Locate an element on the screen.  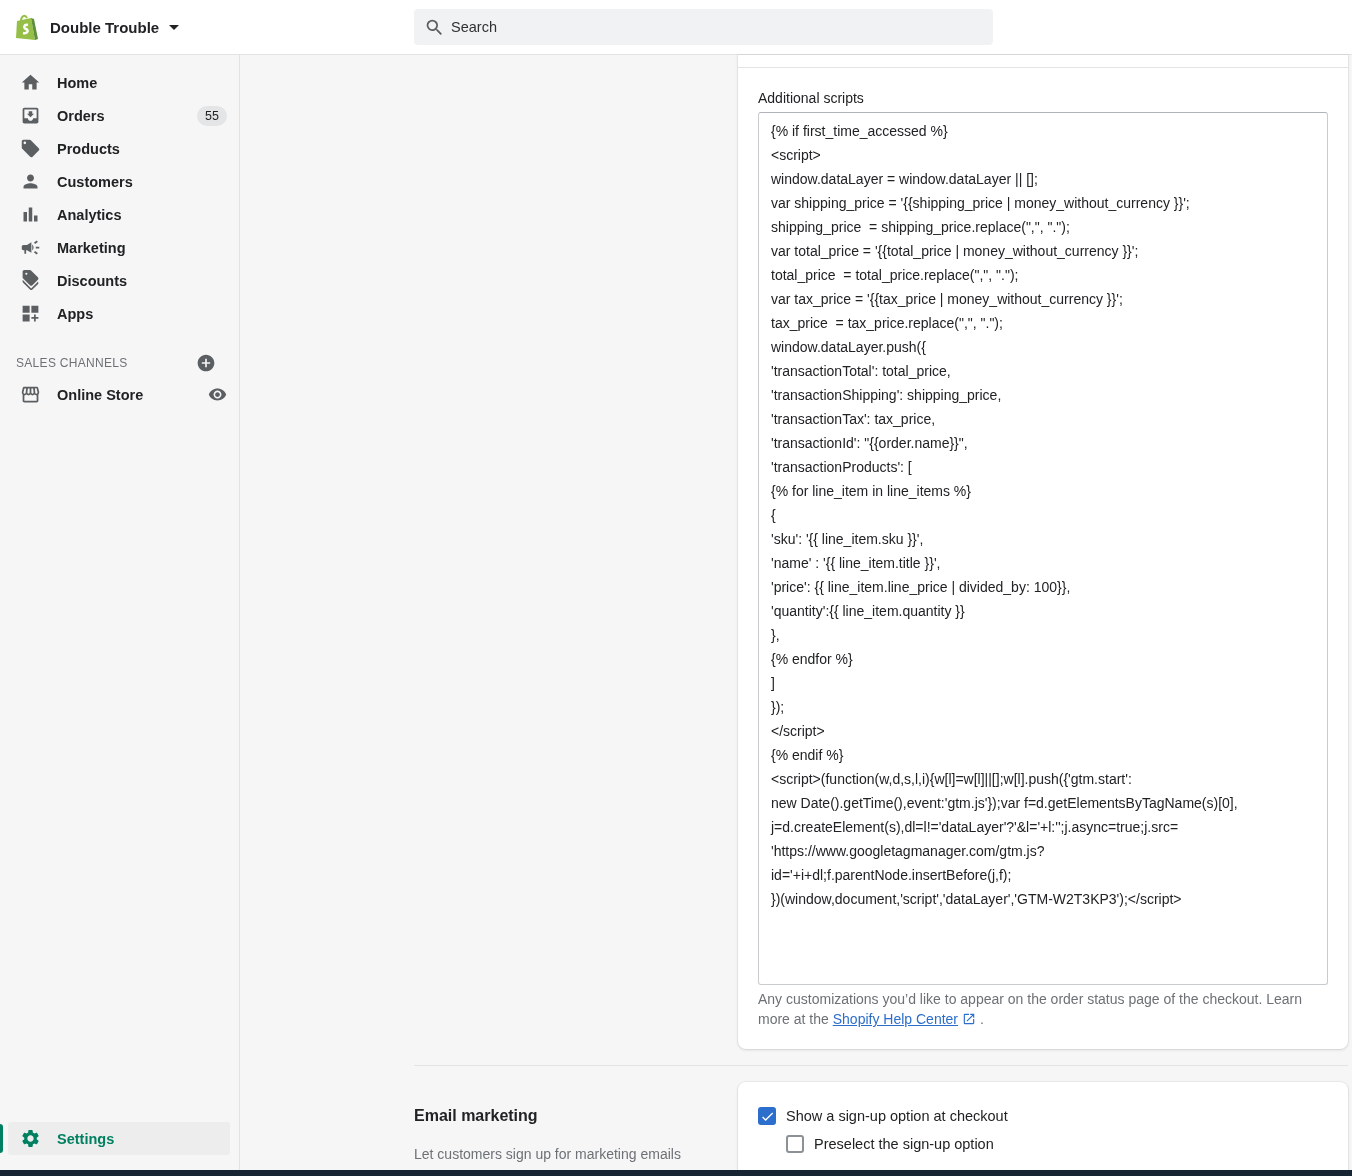
discount-icon is located at coordinates (30, 280).